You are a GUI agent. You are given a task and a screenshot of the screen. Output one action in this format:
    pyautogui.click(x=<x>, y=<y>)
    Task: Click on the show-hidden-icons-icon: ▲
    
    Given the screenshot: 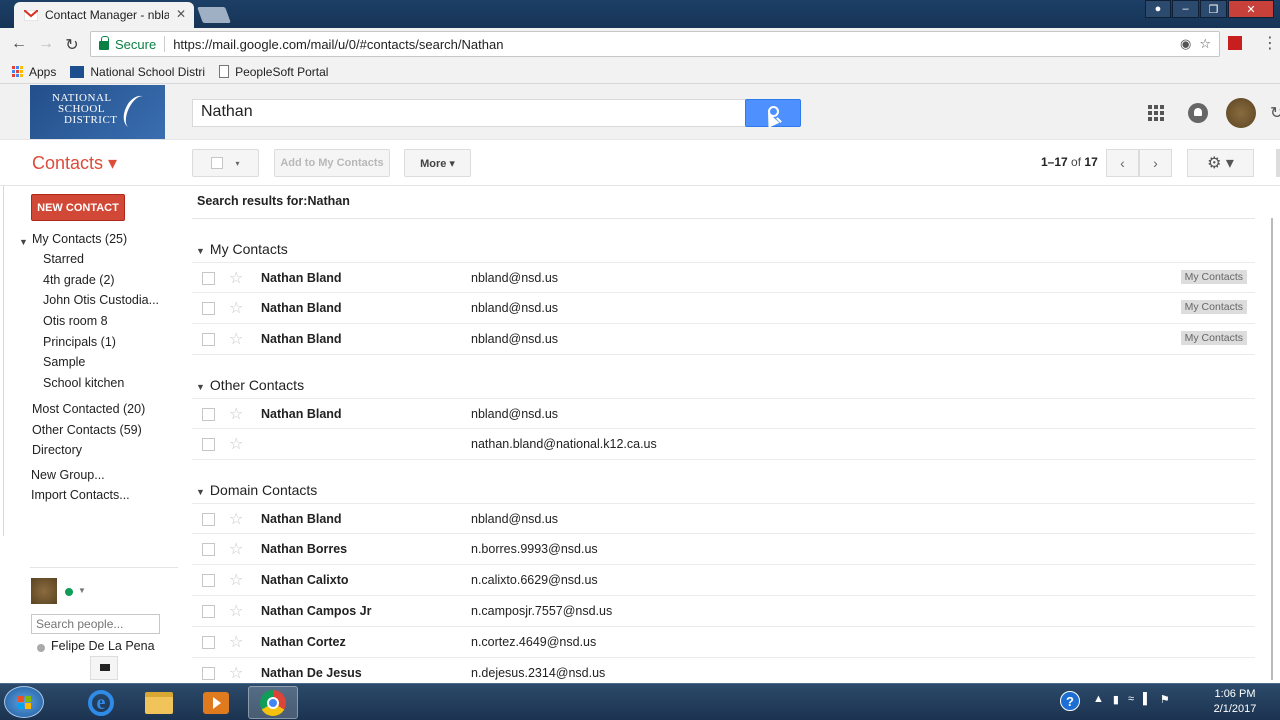 What is the action you would take?
    pyautogui.click(x=1098, y=699)
    